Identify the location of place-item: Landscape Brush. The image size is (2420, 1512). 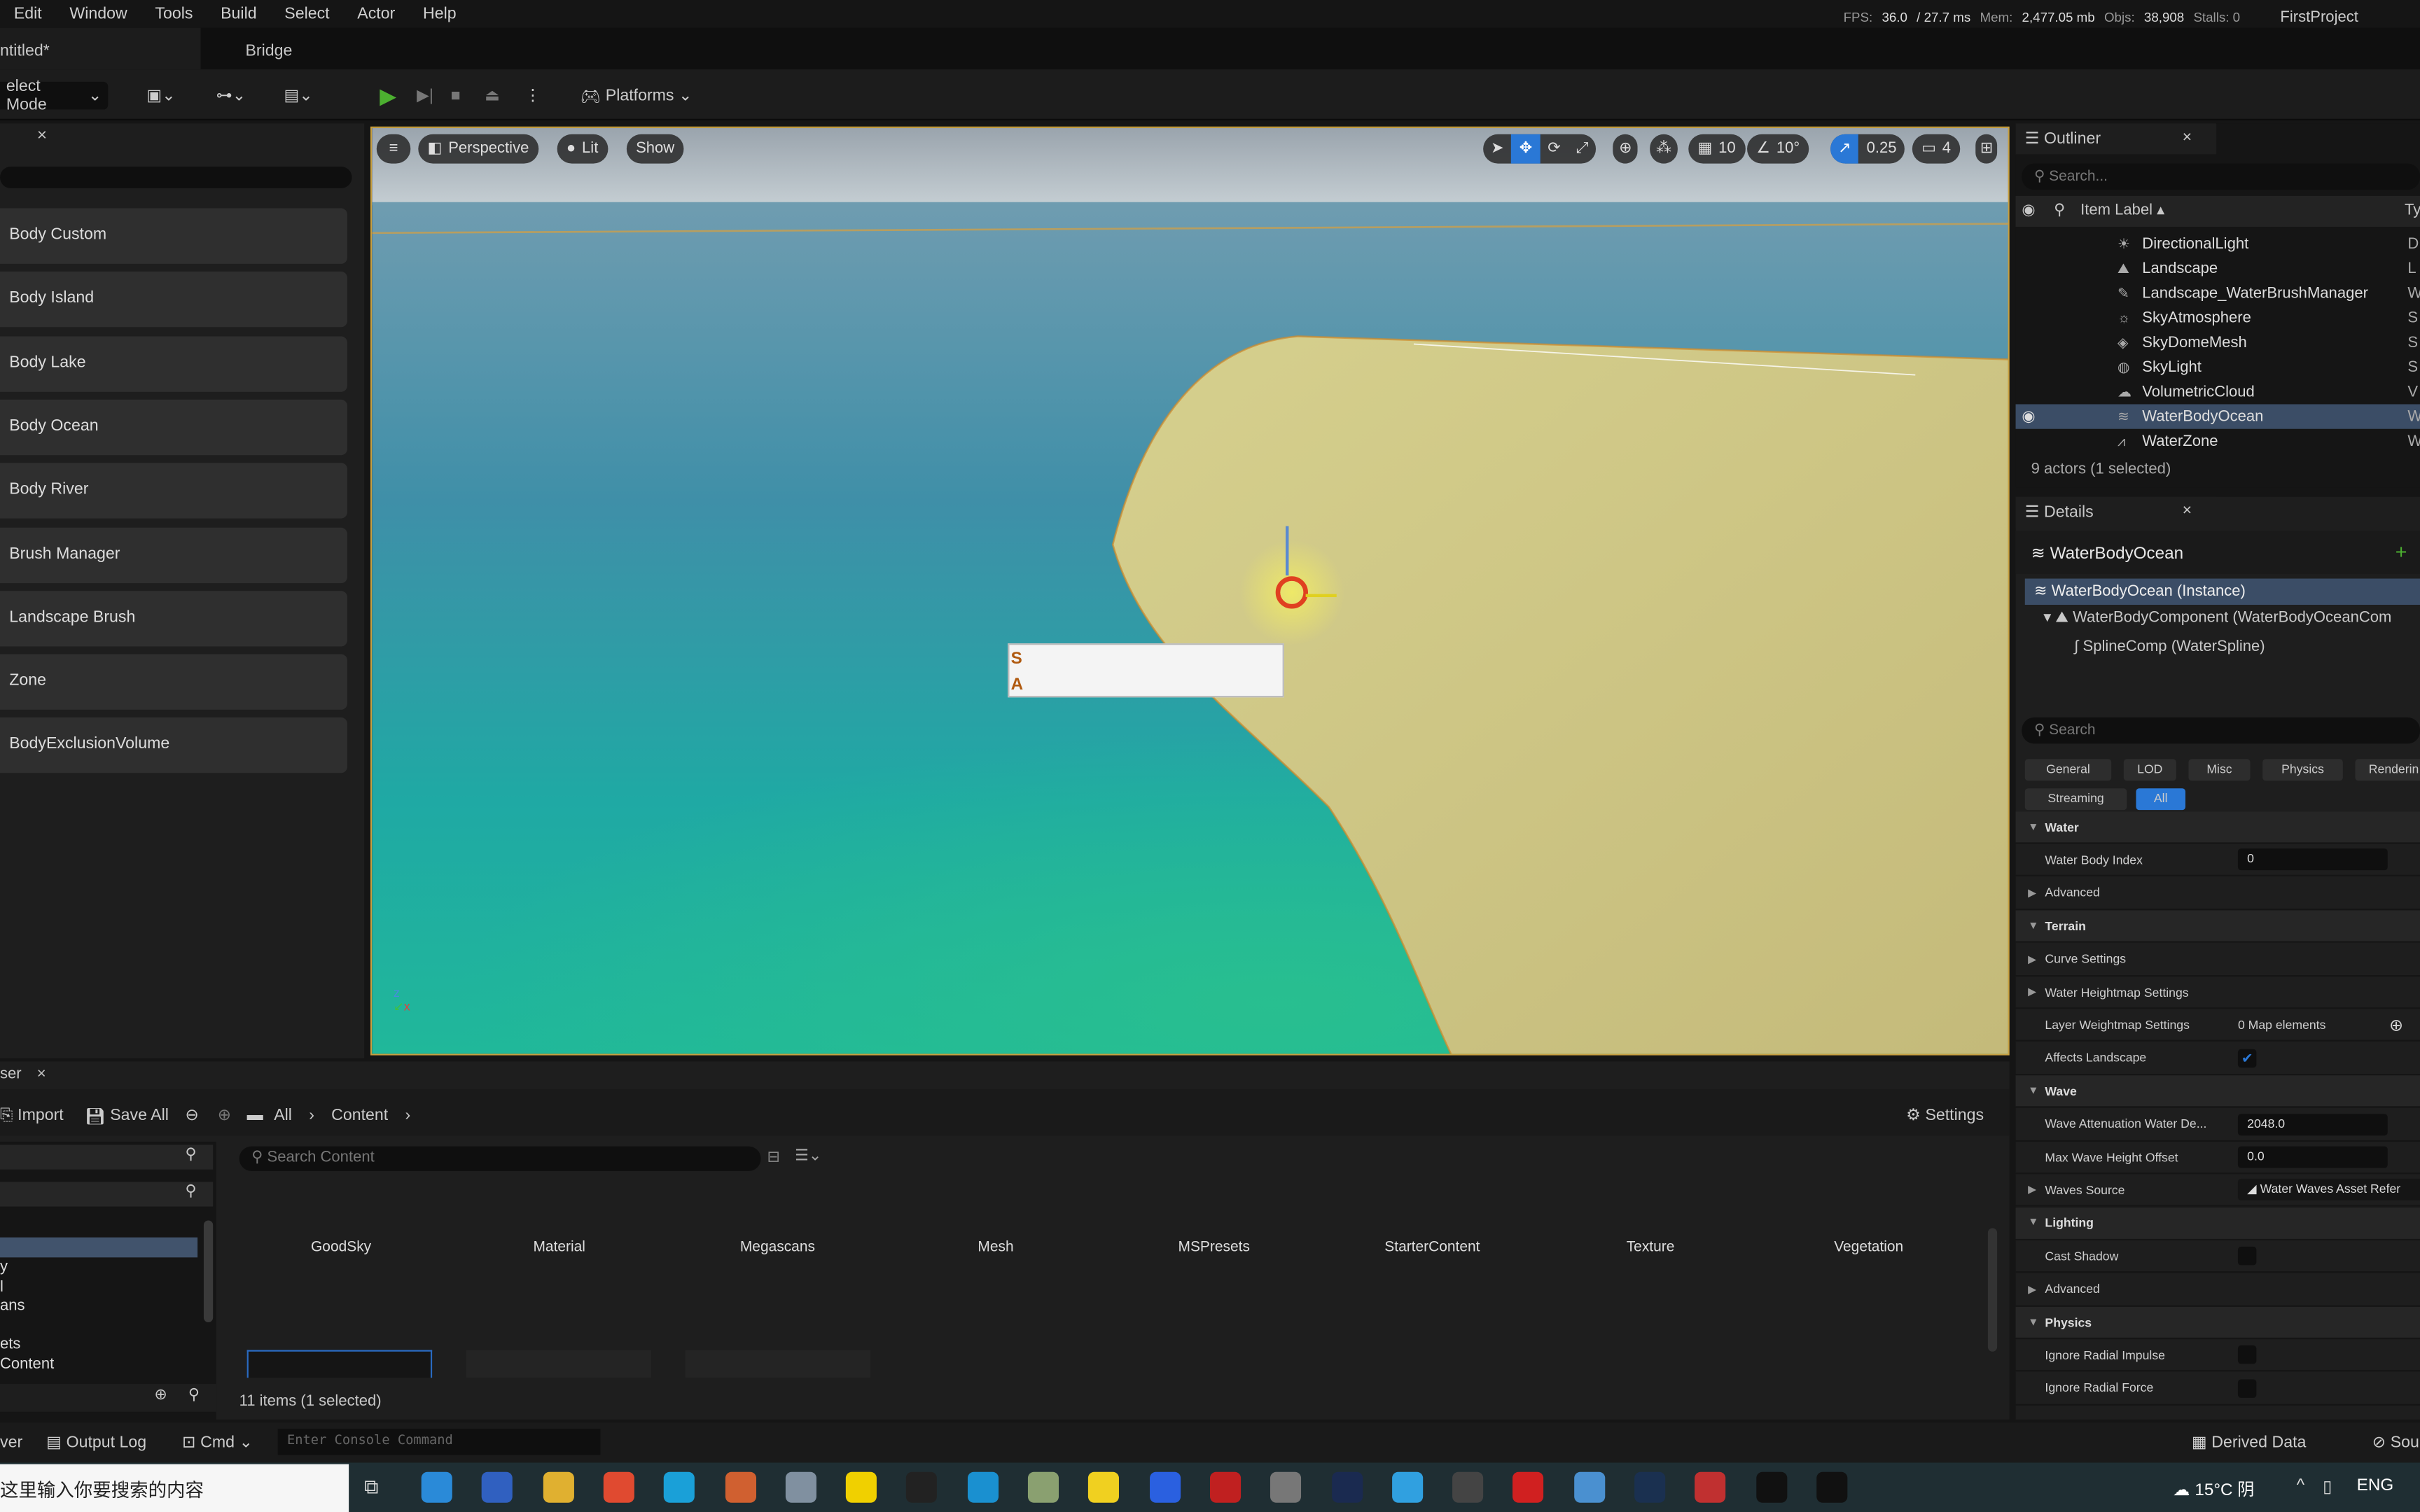
(173, 618).